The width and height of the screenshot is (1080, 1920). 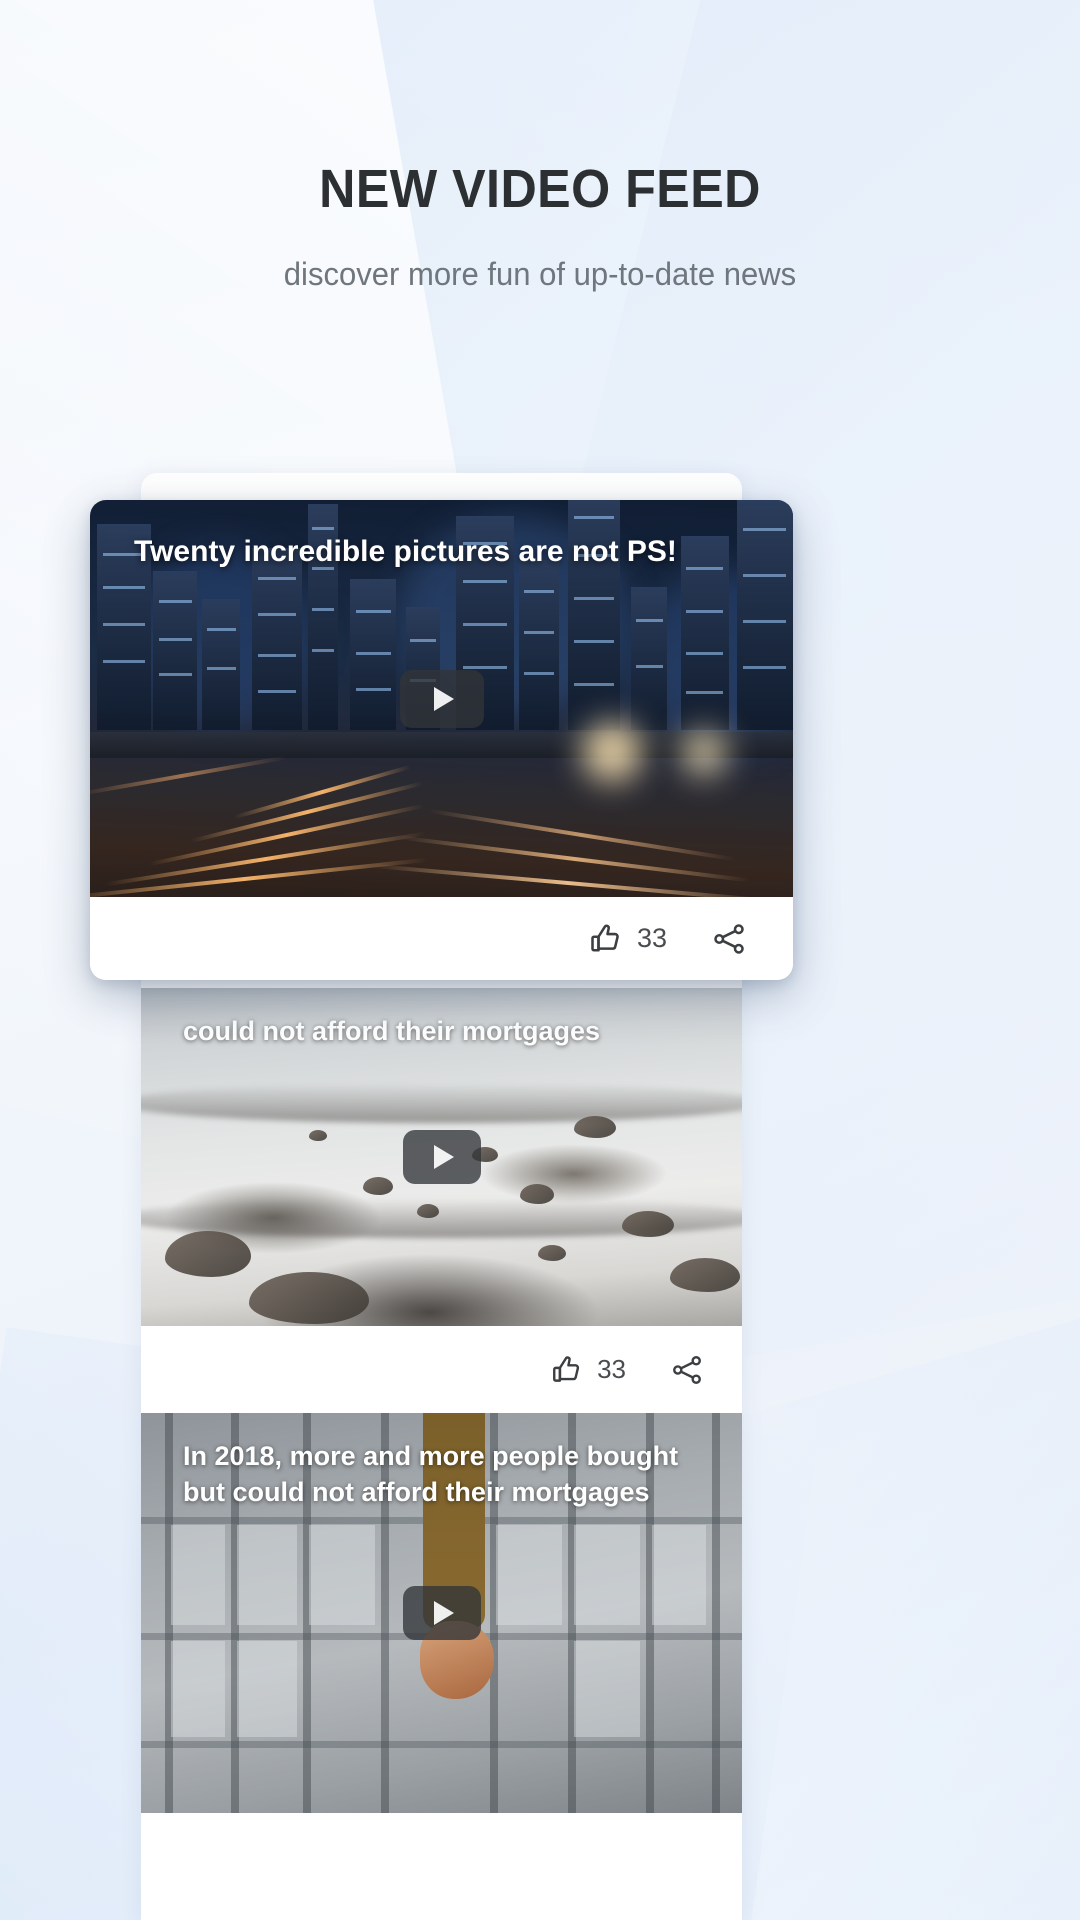 I want to click on feed-card-headline: could not afford their mortgages, so click(x=392, y=1031).